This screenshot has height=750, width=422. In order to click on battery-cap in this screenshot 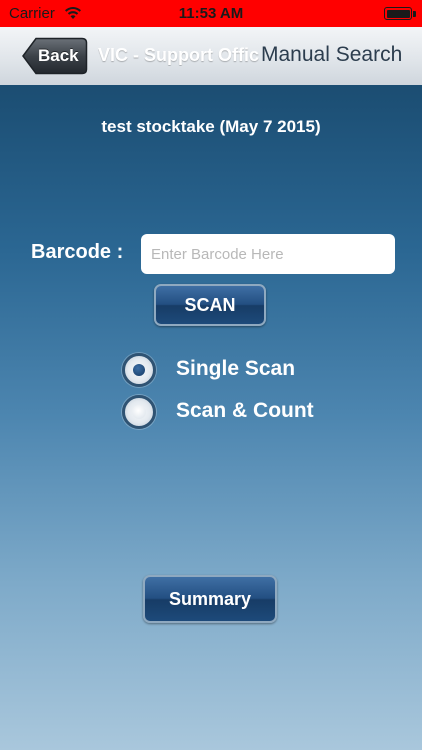, I will do `click(414, 14)`.